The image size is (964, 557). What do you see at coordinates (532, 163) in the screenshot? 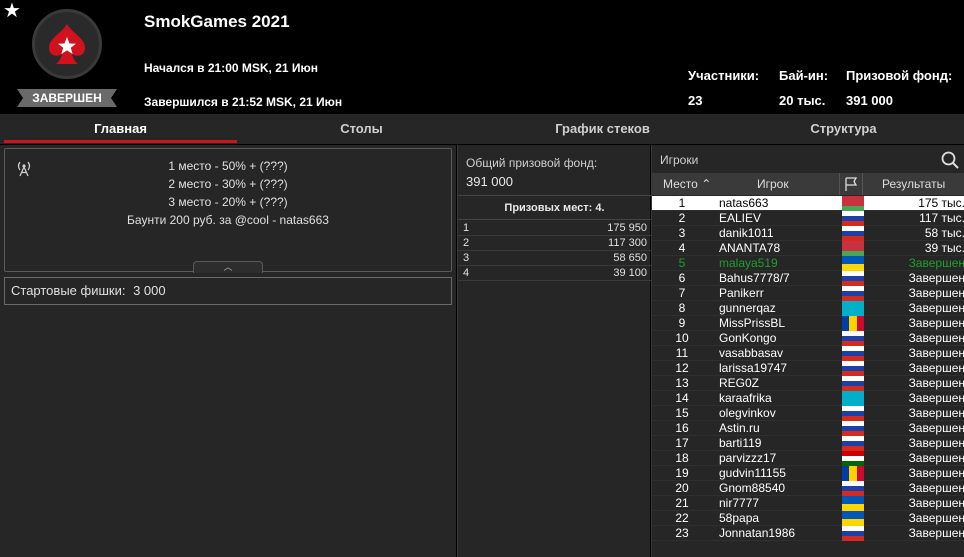
I see `pool-label: Общий призовой фонд:` at bounding box center [532, 163].